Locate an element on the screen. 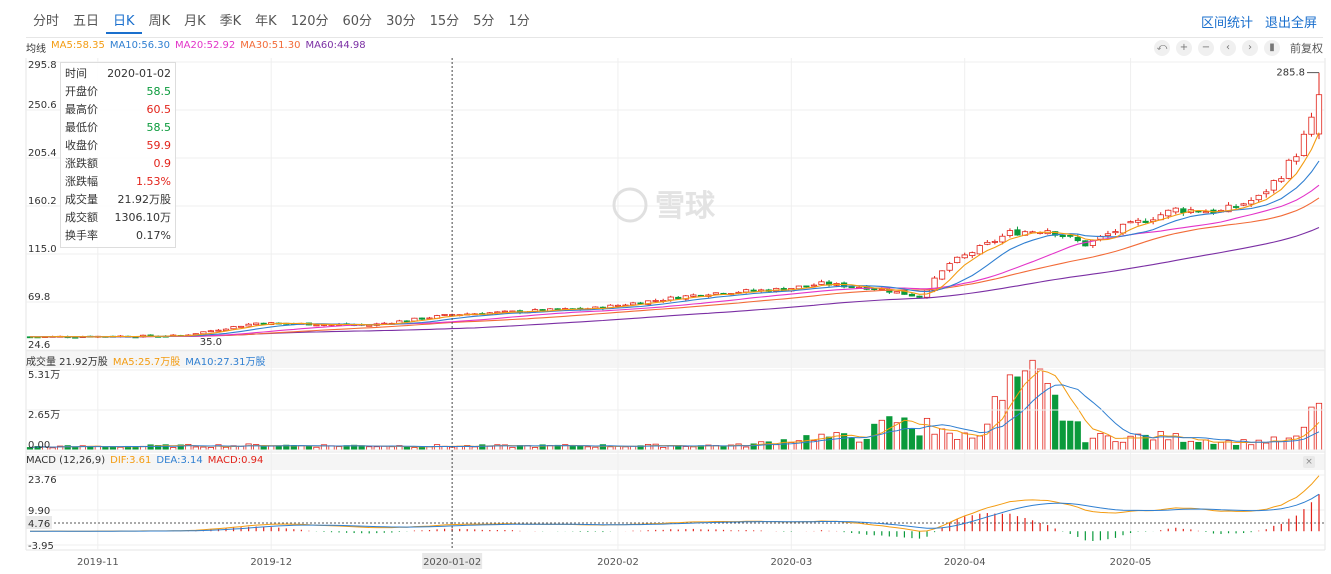 The width and height of the screenshot is (1331, 574). watermark-text: 雪球 is located at coordinates (685, 206).